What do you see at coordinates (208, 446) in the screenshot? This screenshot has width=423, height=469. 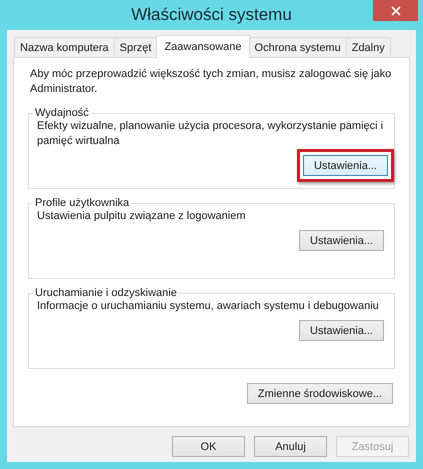 I see `dialog-button: OK` at bounding box center [208, 446].